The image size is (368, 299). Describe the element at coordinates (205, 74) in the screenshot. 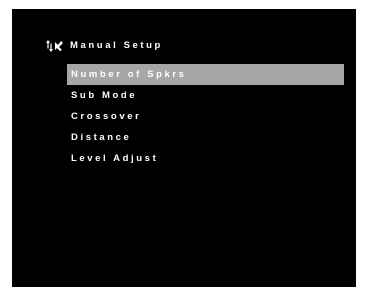

I see `menu-item-number-of-spkrs: Number of Spkrs` at that location.